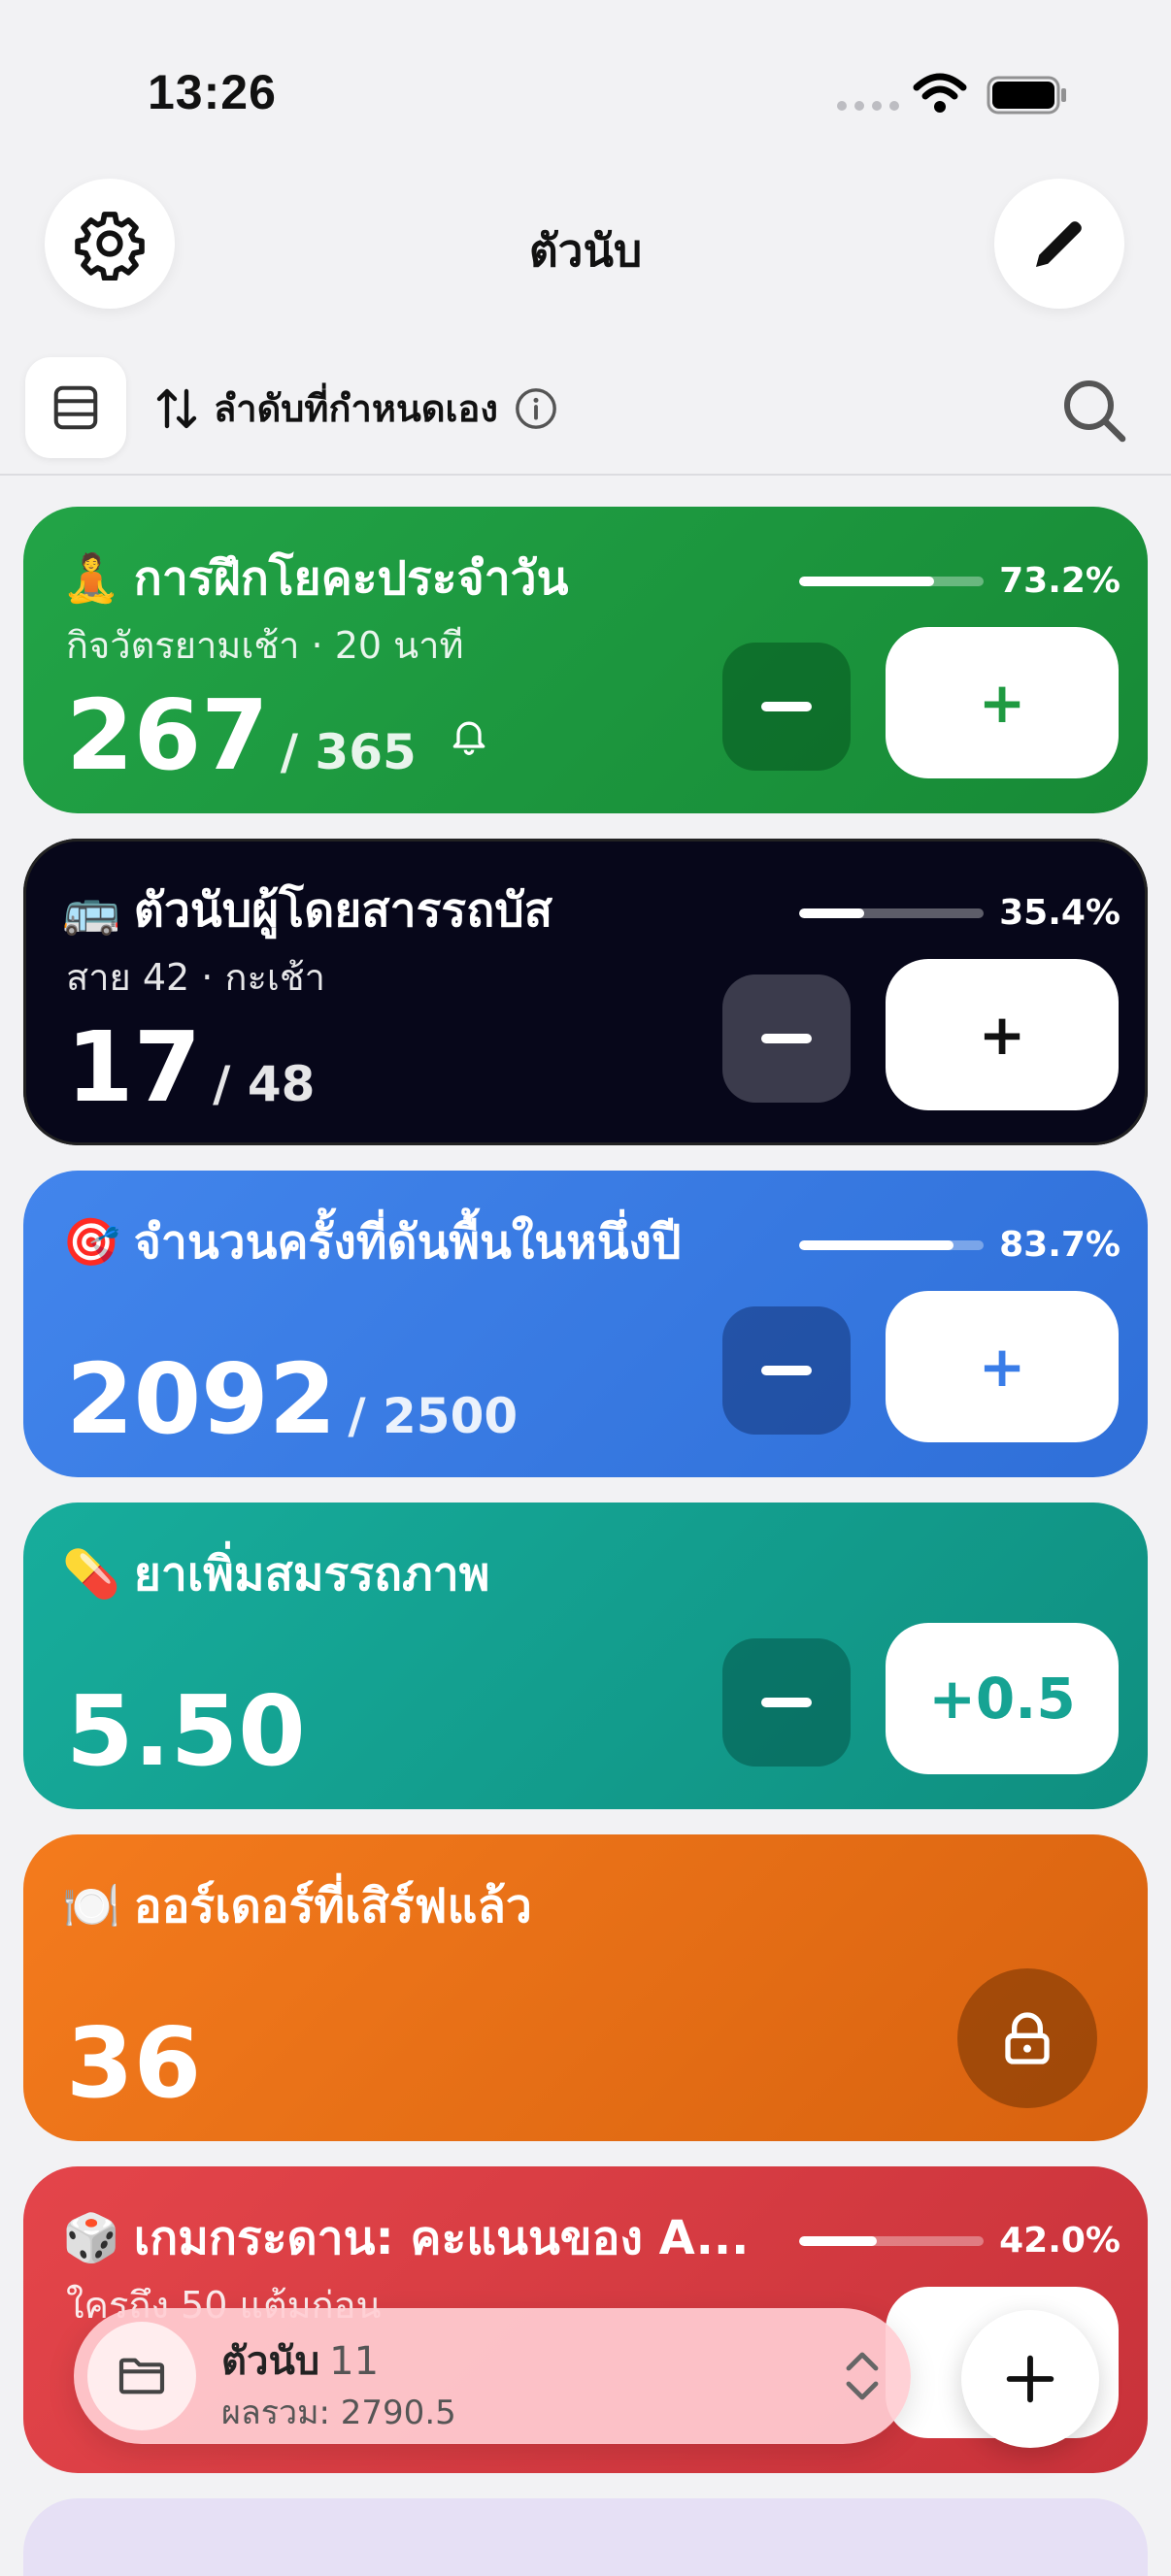  I want to click on progress-indicator: 83.7%, so click(960, 1245).